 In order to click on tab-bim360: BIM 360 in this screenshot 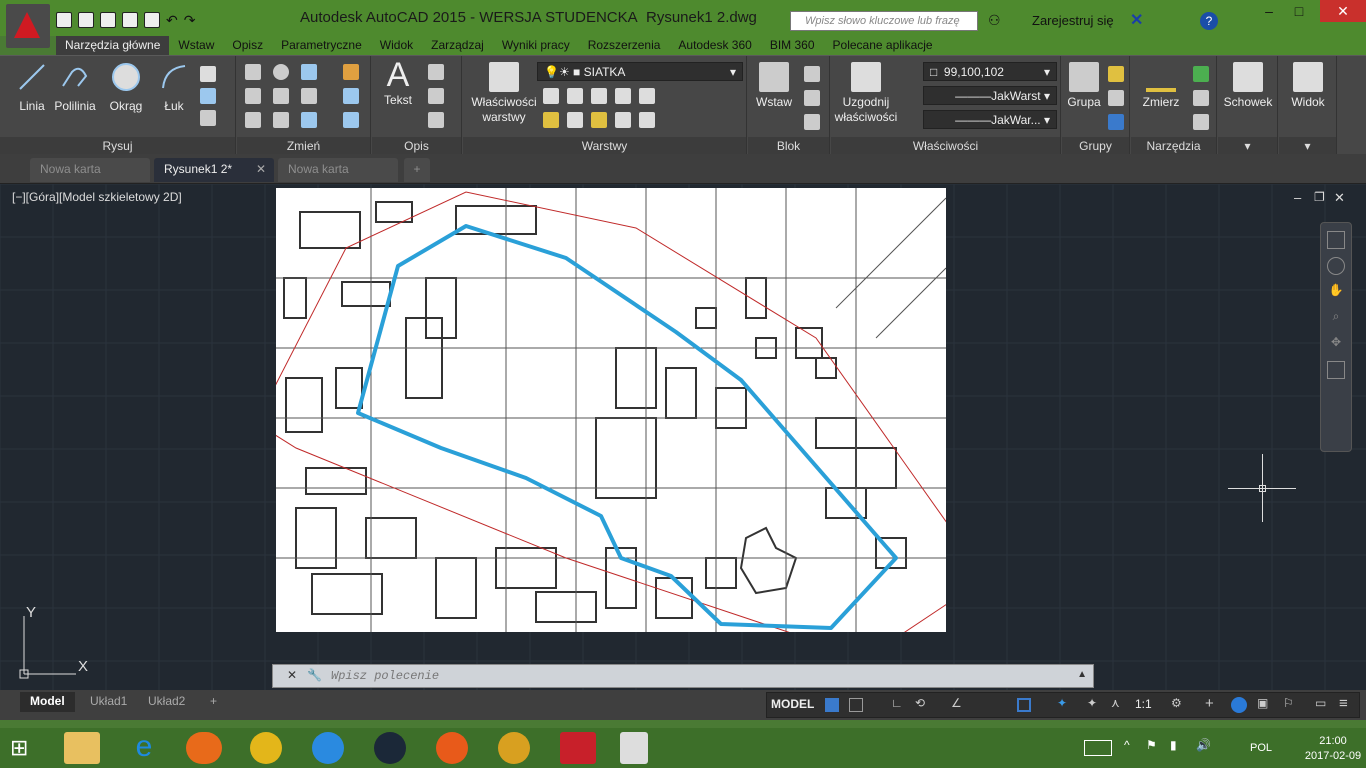, I will do `click(792, 46)`.